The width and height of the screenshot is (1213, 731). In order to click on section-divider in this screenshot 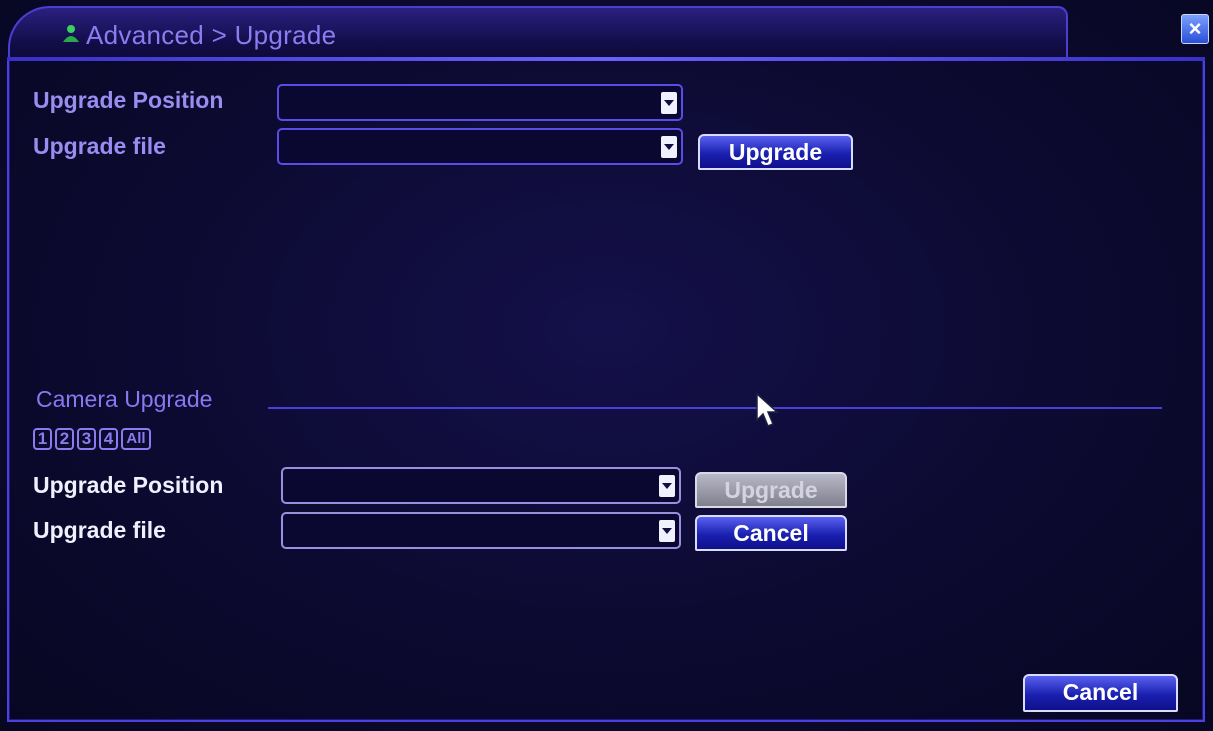, I will do `click(715, 408)`.